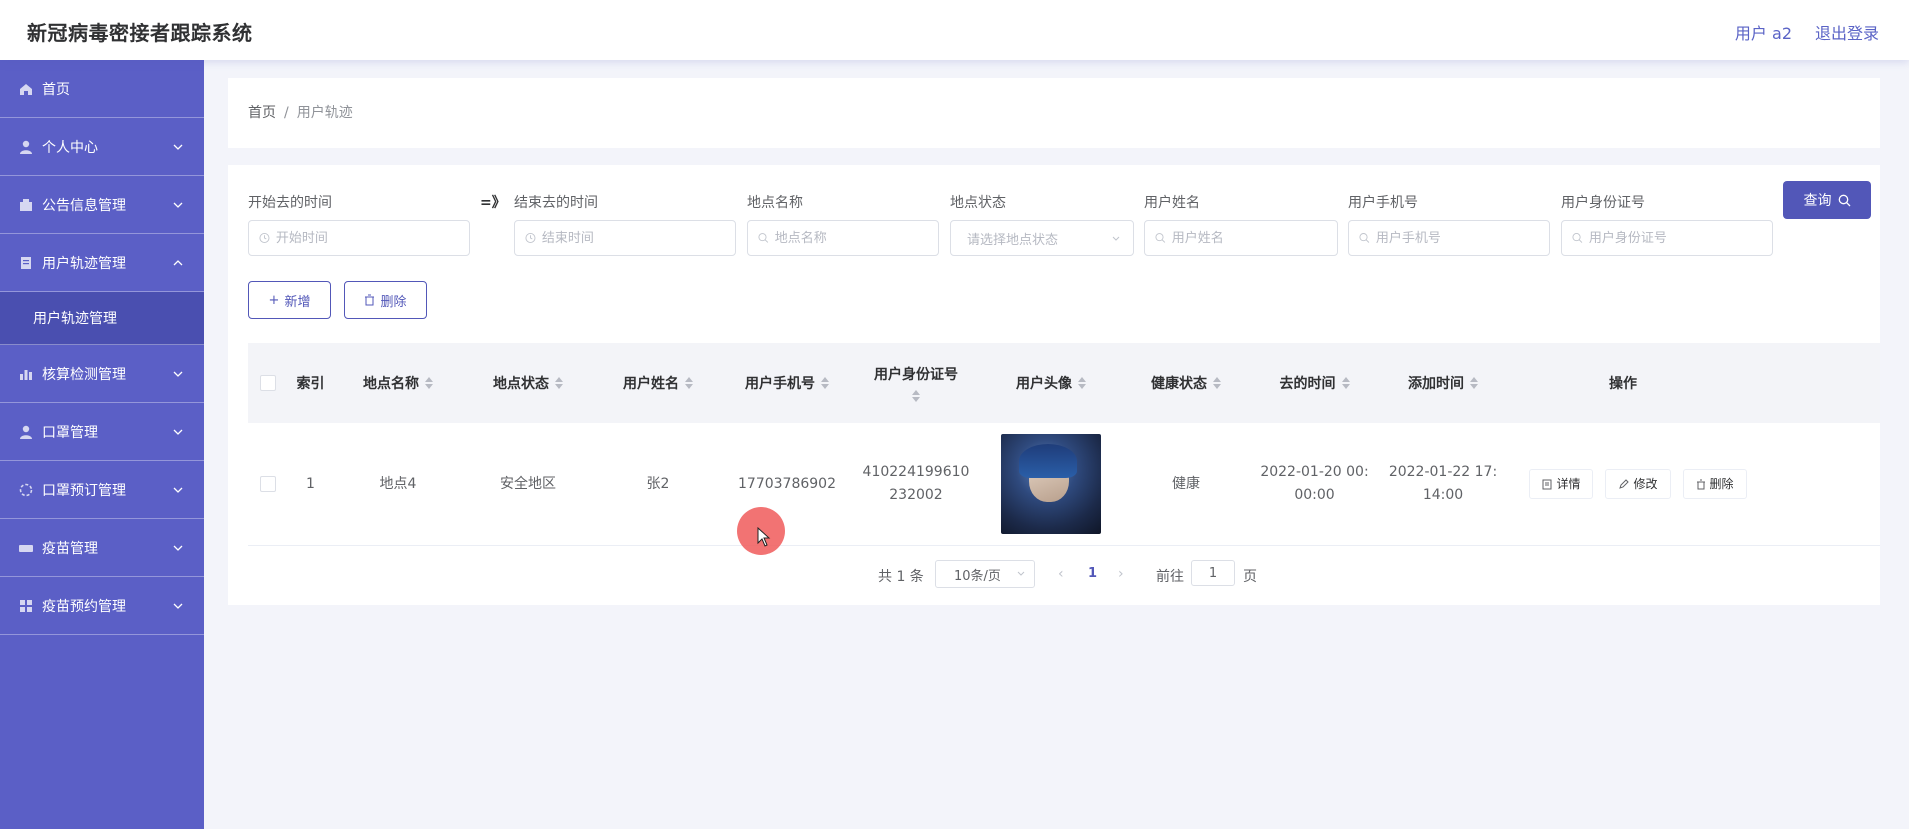 Image resolution: width=1909 pixels, height=829 pixels. What do you see at coordinates (1121, 574) in the screenshot?
I see `next-page-button: ›` at bounding box center [1121, 574].